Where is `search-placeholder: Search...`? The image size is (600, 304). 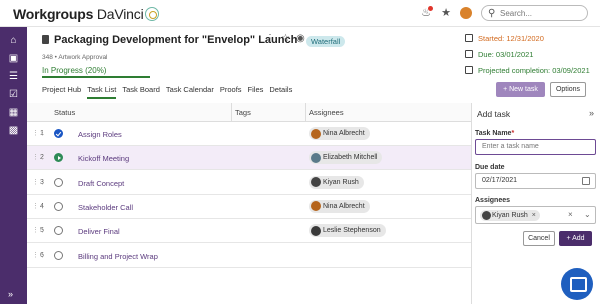 search-placeholder: Search... is located at coordinates (516, 13).